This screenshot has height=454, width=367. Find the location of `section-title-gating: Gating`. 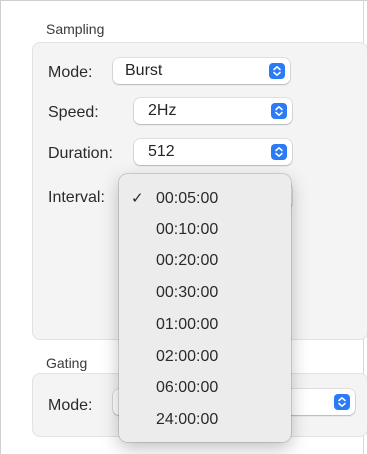

section-title-gating: Gating is located at coordinates (67, 363).